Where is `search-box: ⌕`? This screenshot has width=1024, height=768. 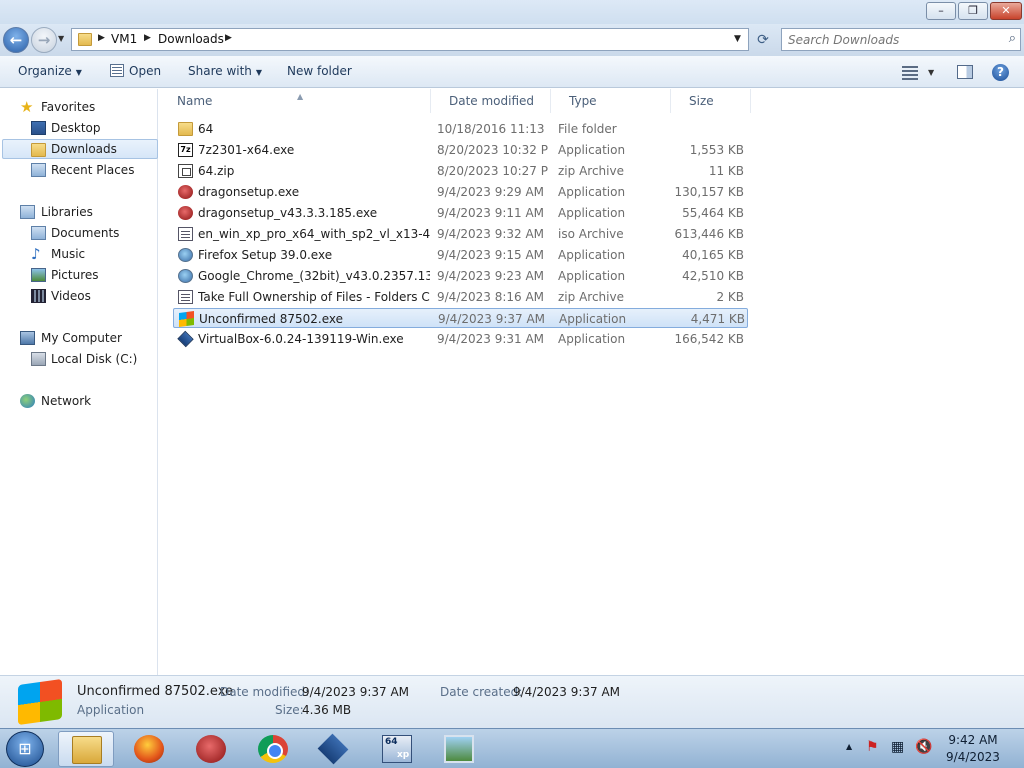
search-box: ⌕ is located at coordinates (901, 39).